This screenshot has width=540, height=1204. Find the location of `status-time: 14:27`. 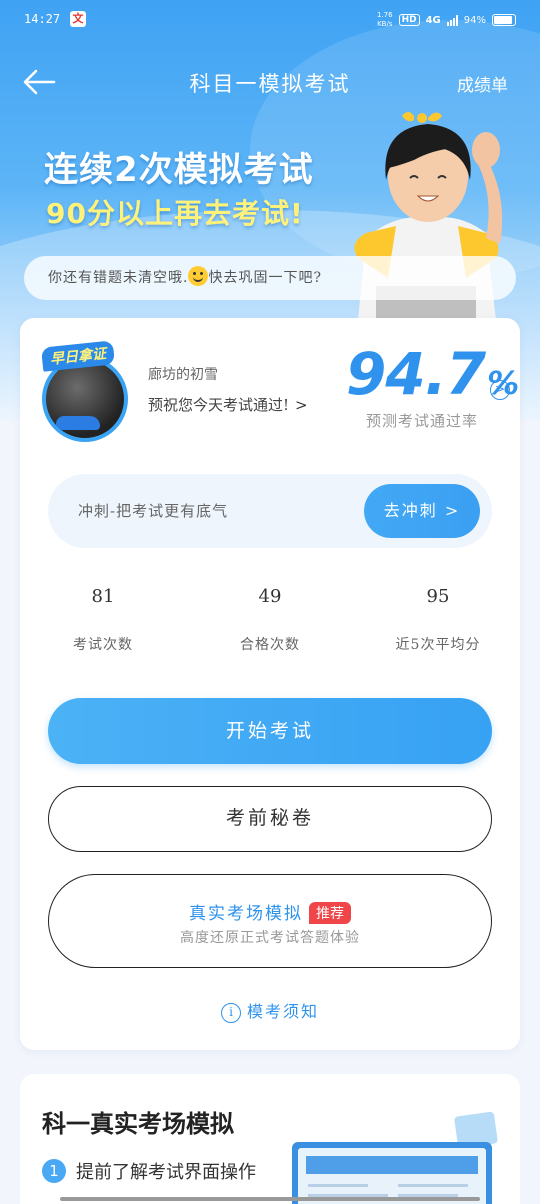

status-time: 14:27 is located at coordinates (42, 19).